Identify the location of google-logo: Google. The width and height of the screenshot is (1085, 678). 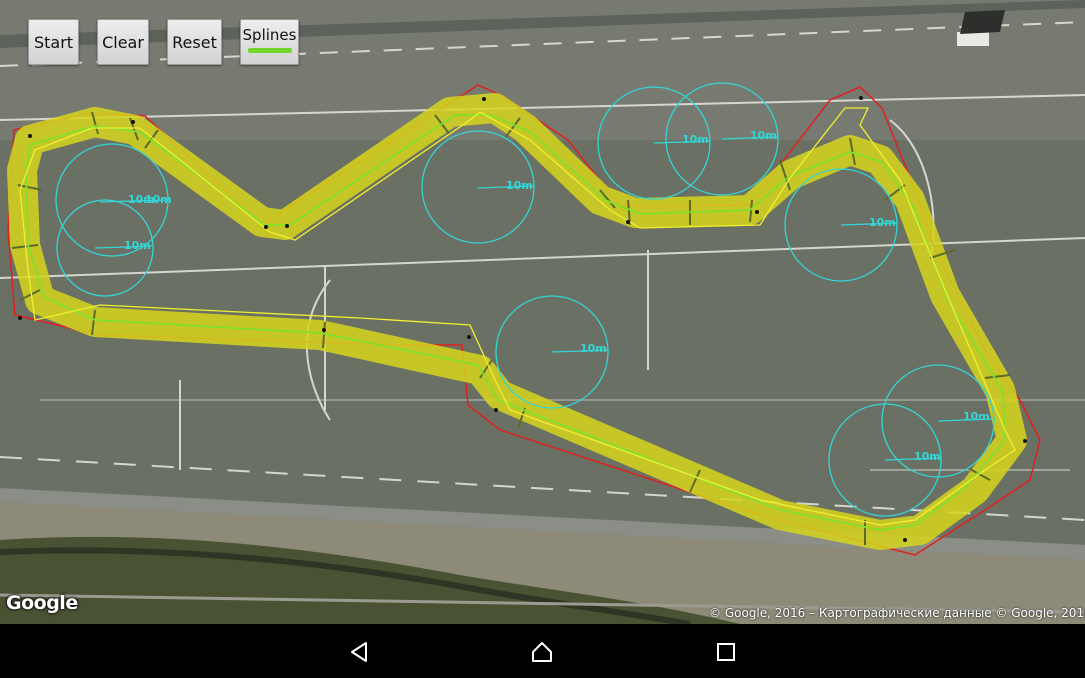
(42, 603).